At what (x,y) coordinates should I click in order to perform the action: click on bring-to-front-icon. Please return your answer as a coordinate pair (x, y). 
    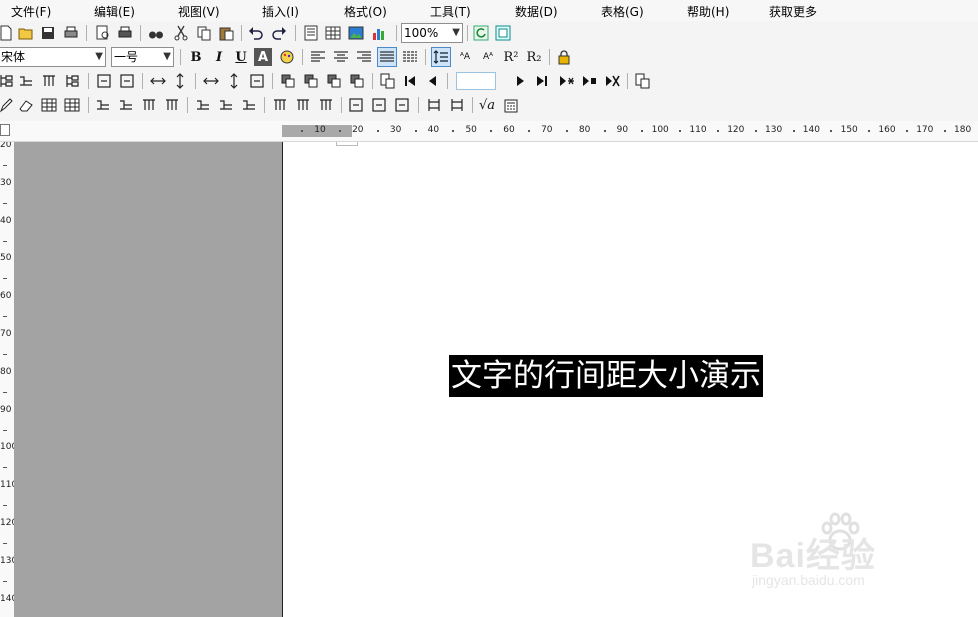
    Looking at the image, I should click on (334, 81).